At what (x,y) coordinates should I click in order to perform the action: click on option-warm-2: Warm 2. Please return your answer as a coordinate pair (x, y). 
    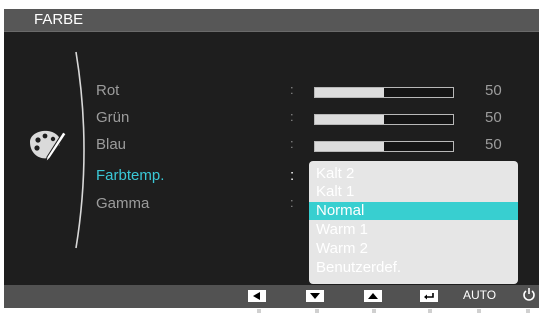
    Looking at the image, I should click on (413, 249).